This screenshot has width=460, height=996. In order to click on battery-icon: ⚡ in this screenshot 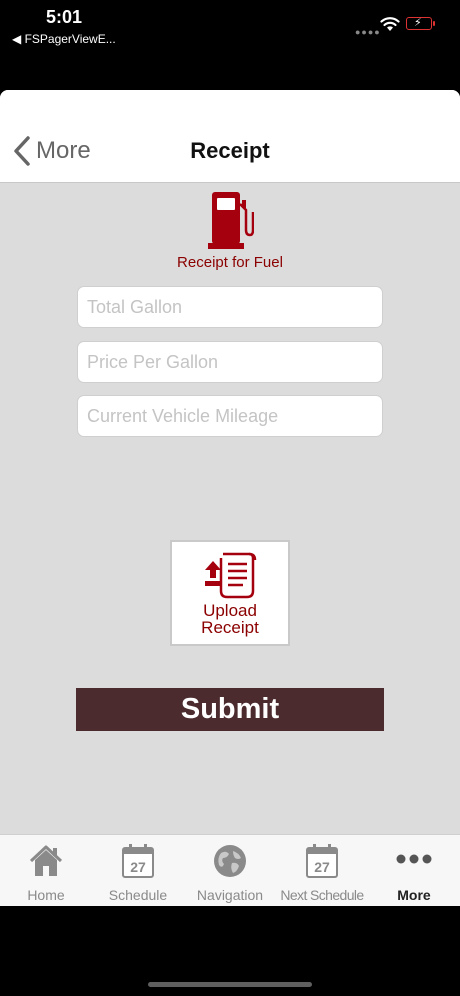, I will do `click(420, 23)`.